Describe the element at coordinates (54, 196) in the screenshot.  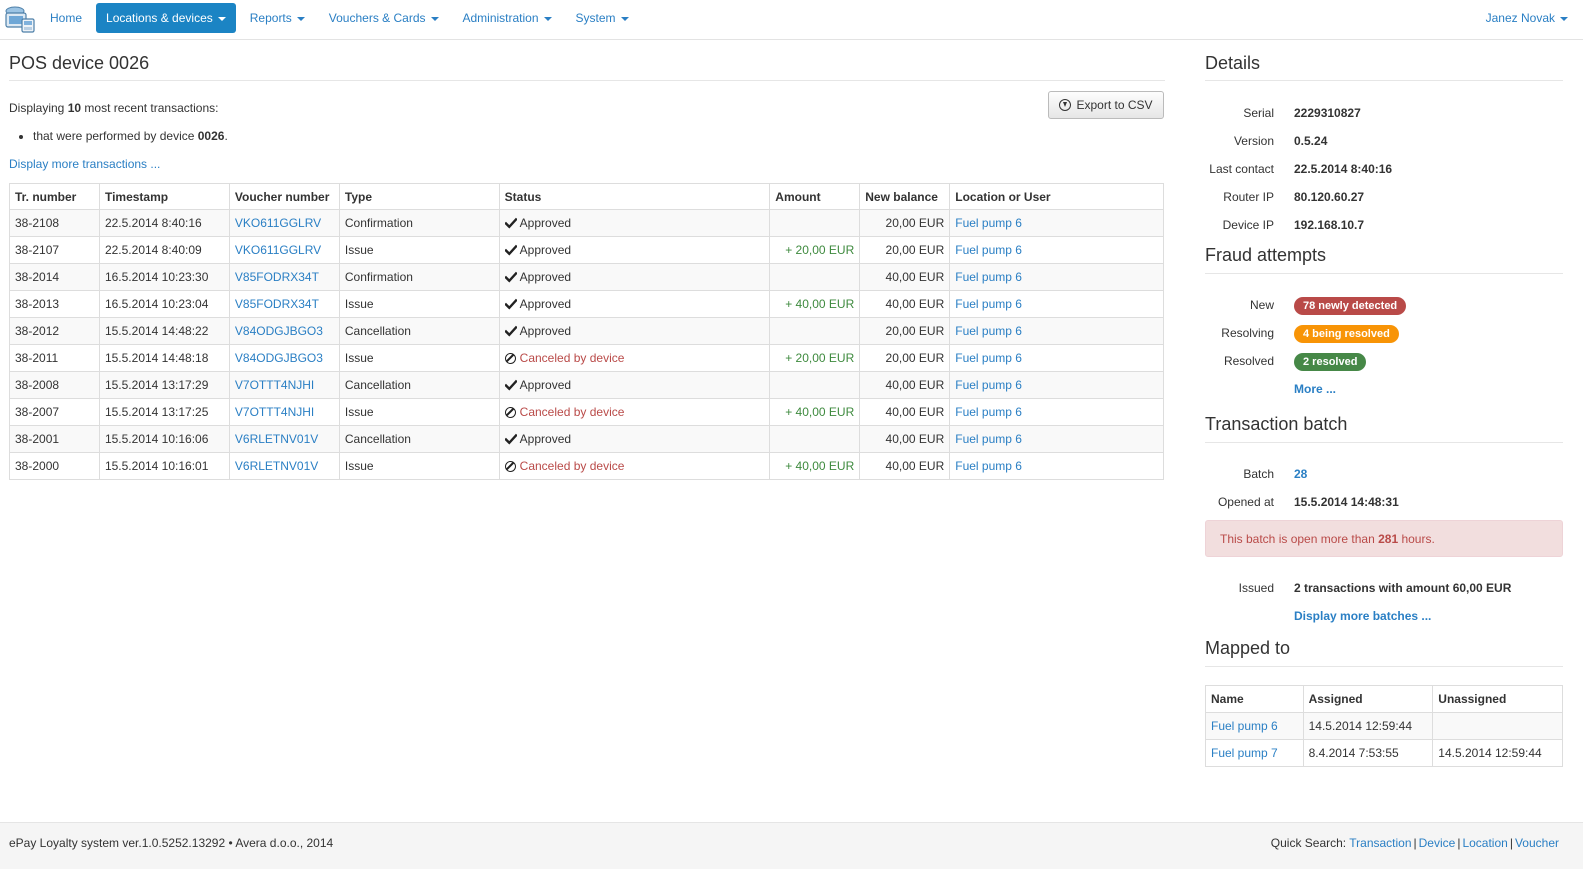
I see `column-header: Tr. number` at that location.